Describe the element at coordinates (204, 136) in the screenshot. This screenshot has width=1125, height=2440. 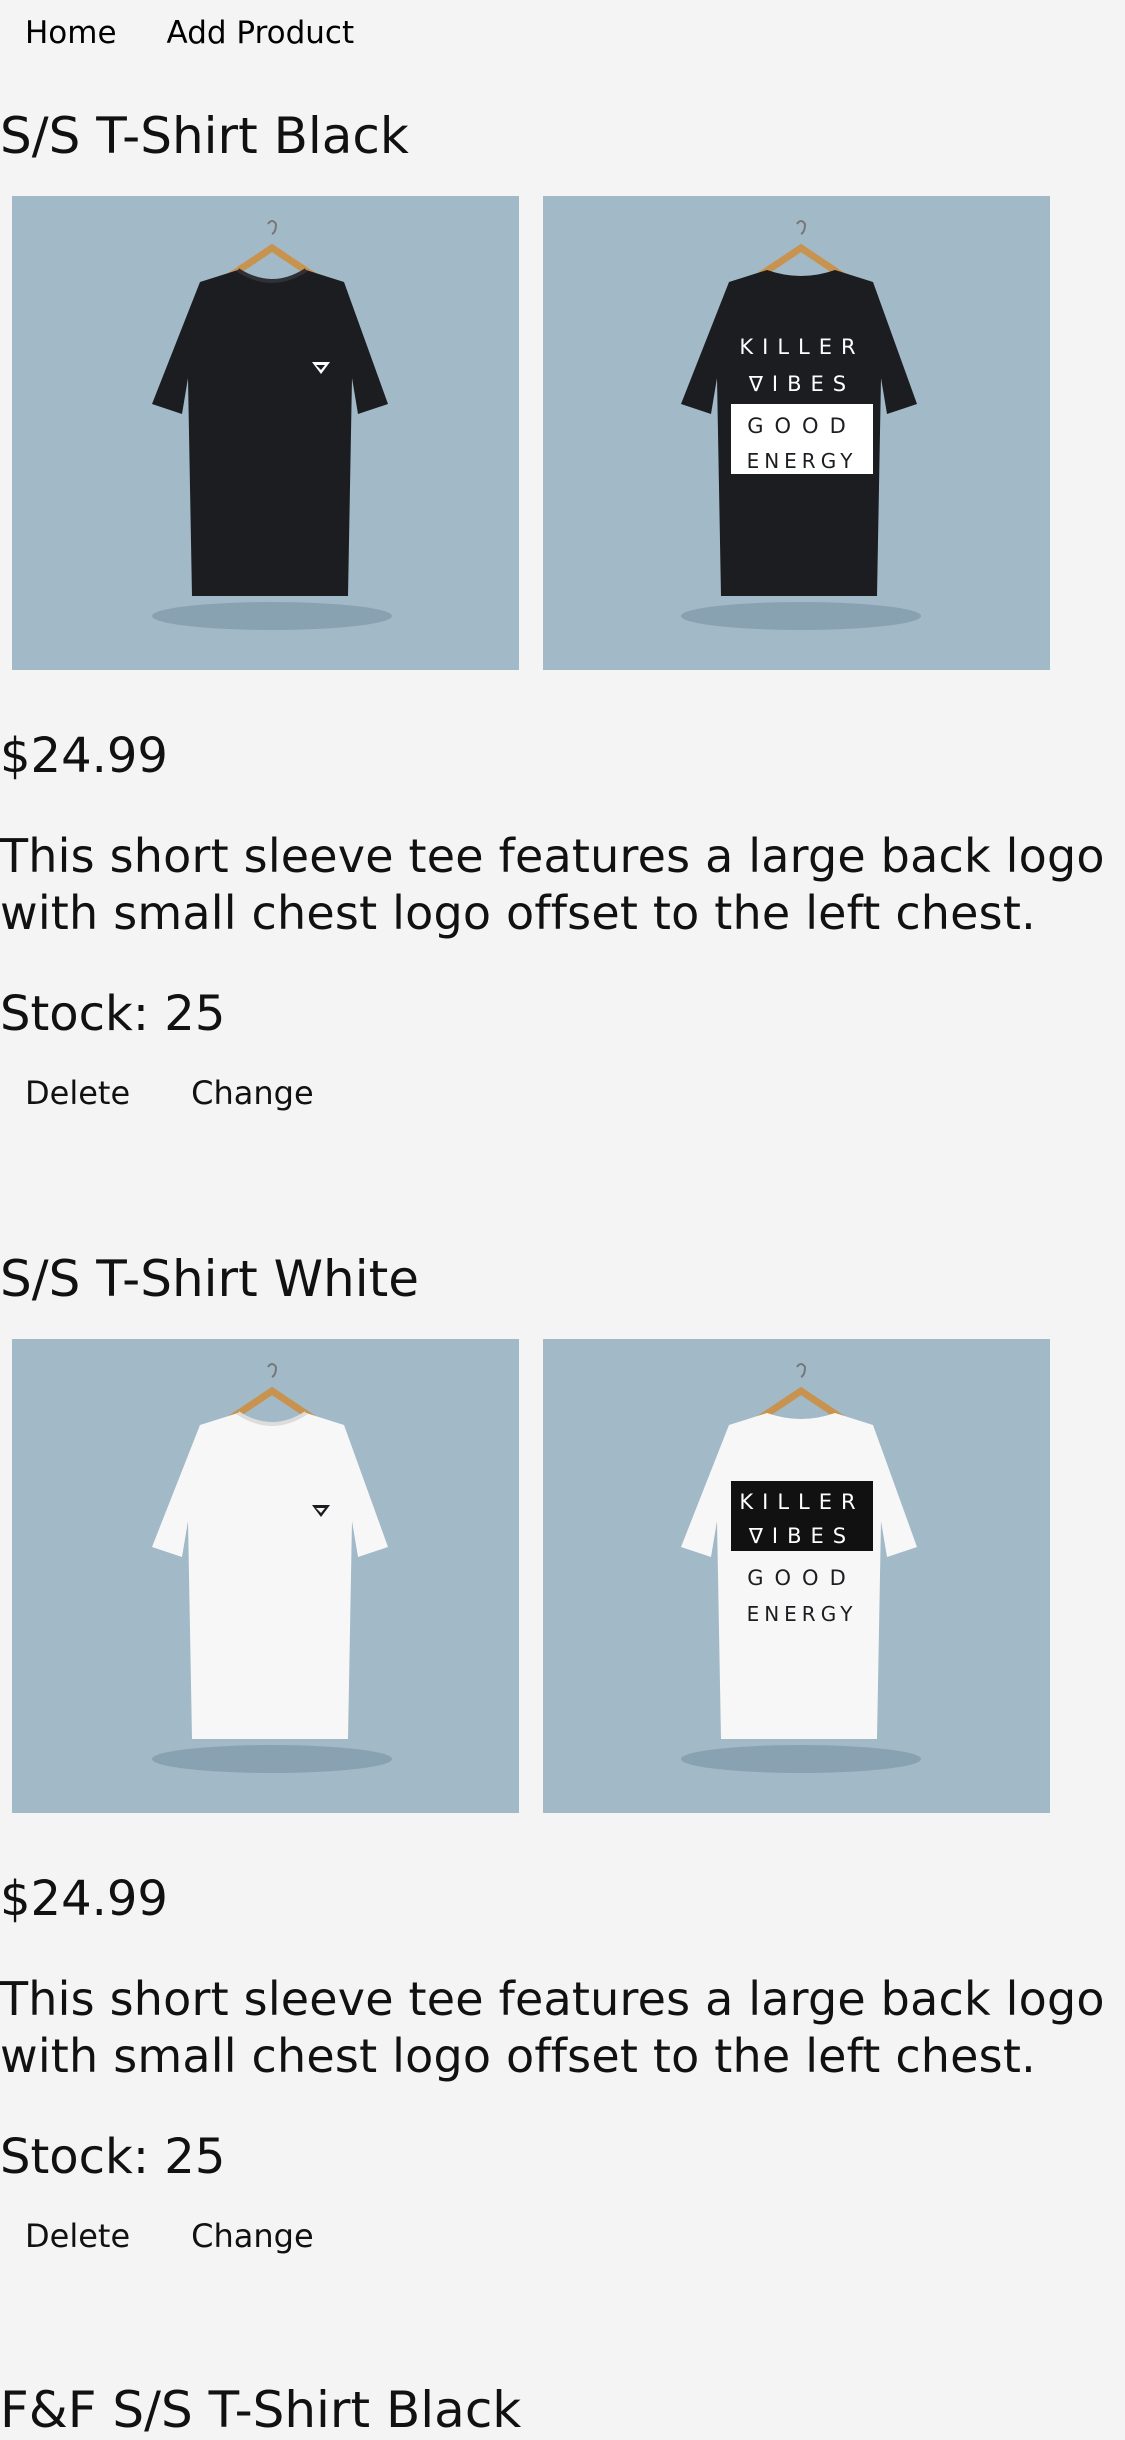
I see `product-title: S/S T-Shirt Black` at that location.